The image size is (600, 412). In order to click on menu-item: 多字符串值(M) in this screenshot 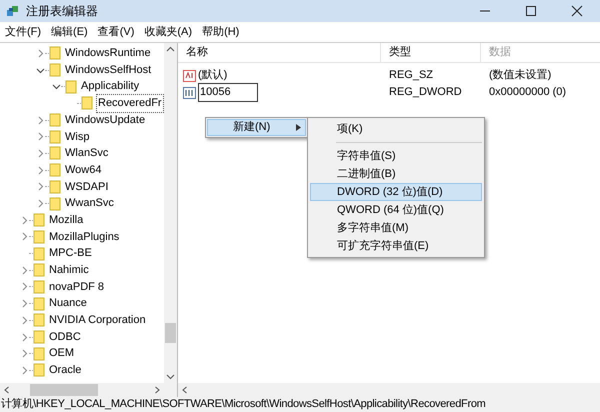, I will do `click(396, 228)`.